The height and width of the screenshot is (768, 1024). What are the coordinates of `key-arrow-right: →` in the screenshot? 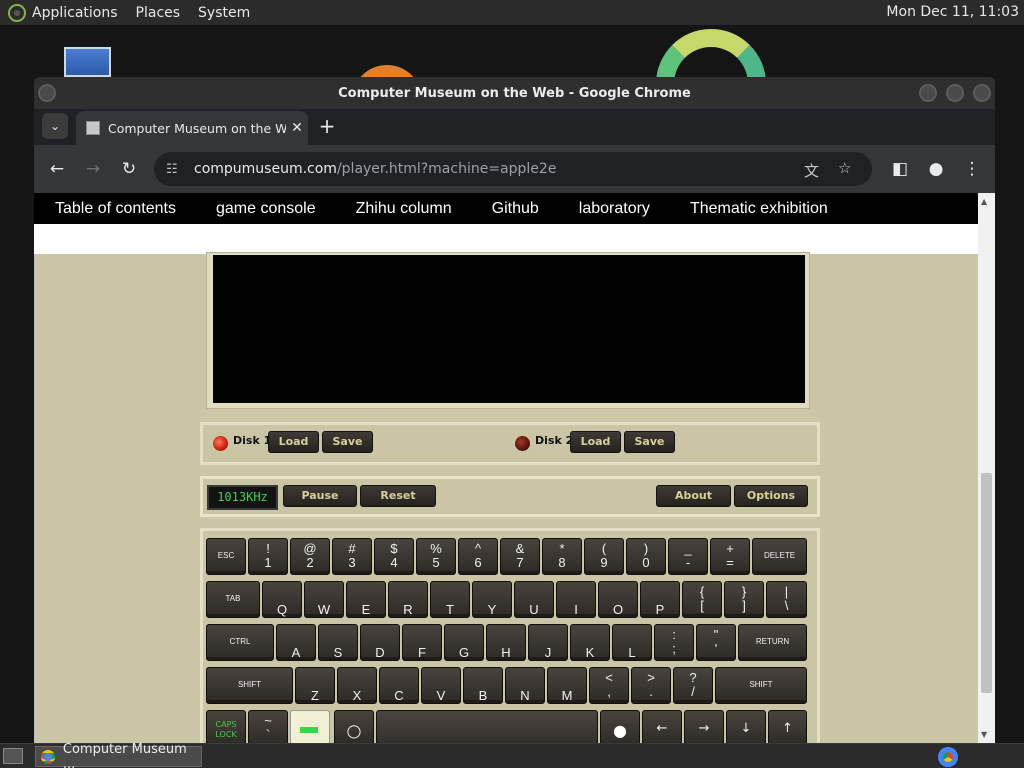 It's located at (704, 726).